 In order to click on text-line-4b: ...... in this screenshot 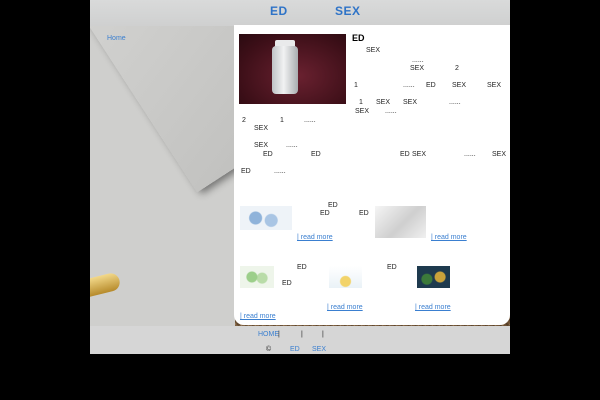, I will do `click(409, 85)`.